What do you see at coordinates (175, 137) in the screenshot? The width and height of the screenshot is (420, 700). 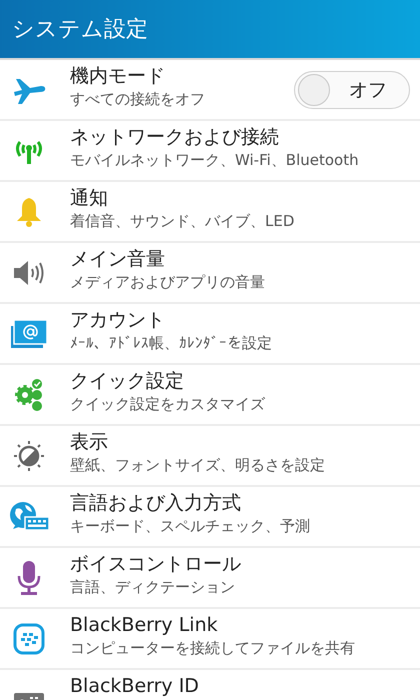 I see `item-title: ネットワークおよび接続` at bounding box center [175, 137].